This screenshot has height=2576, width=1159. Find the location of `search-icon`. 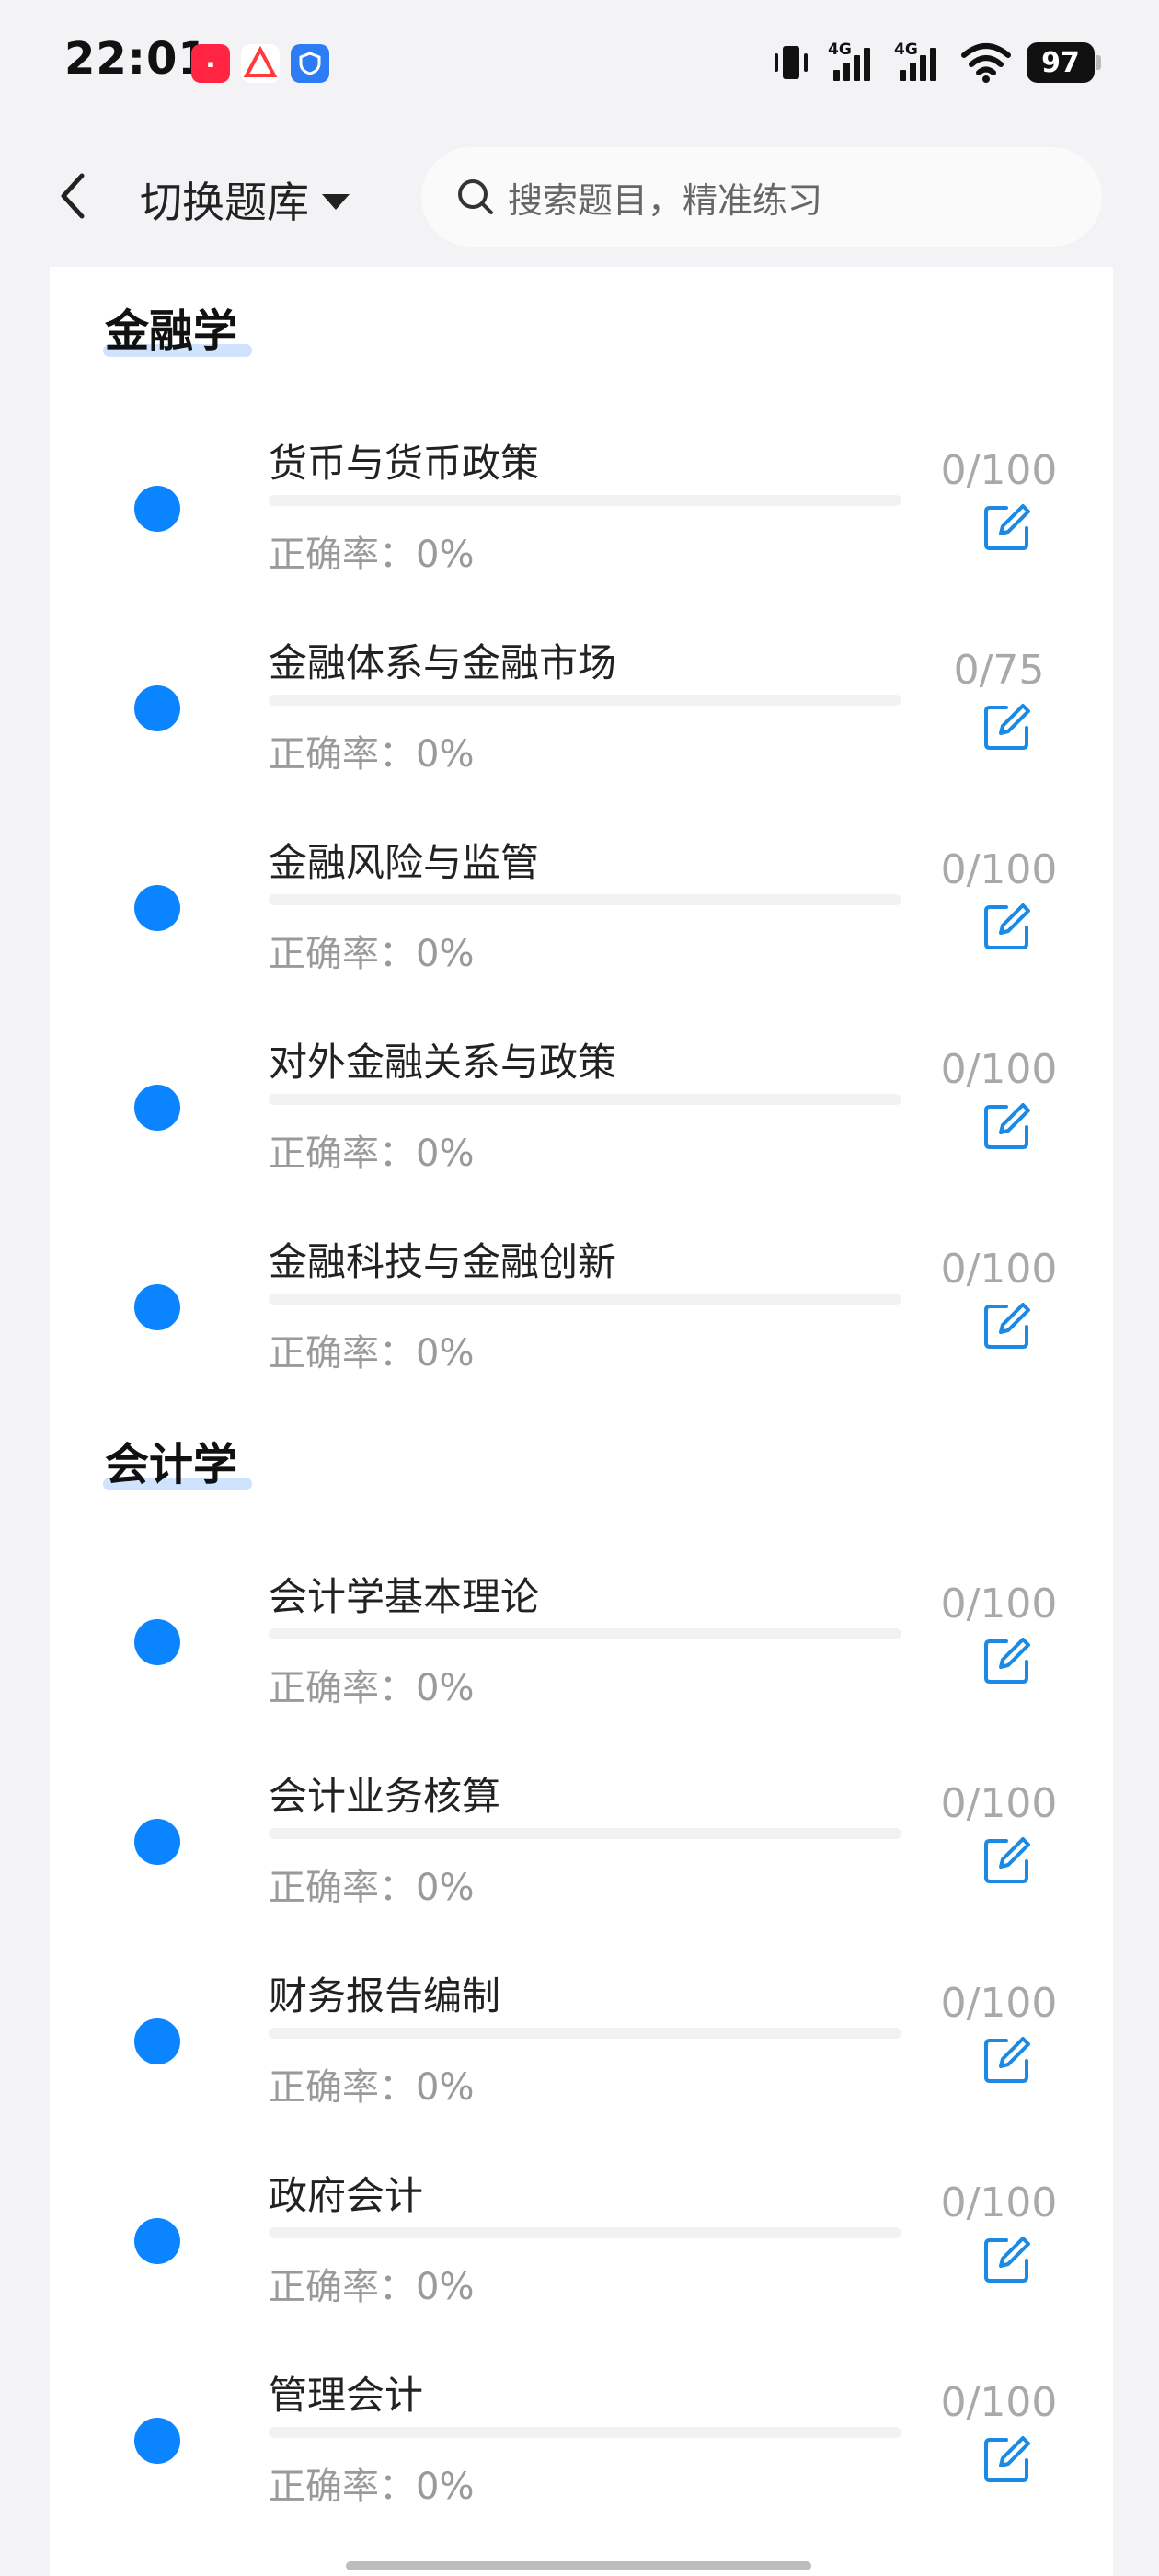

search-icon is located at coordinates (475, 196).